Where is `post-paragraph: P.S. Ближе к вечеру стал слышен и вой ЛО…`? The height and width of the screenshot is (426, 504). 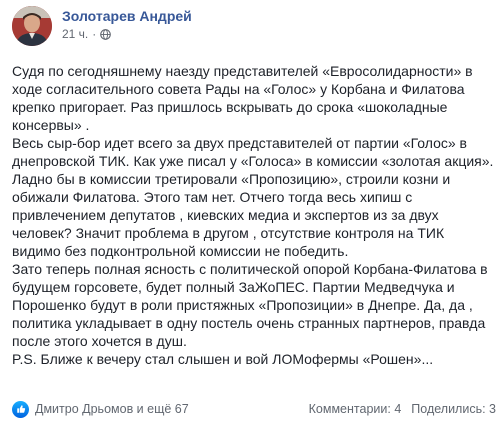 post-paragraph: P.S. Ближе к вечеру стал слышен и вой ЛО… is located at coordinates (223, 359).